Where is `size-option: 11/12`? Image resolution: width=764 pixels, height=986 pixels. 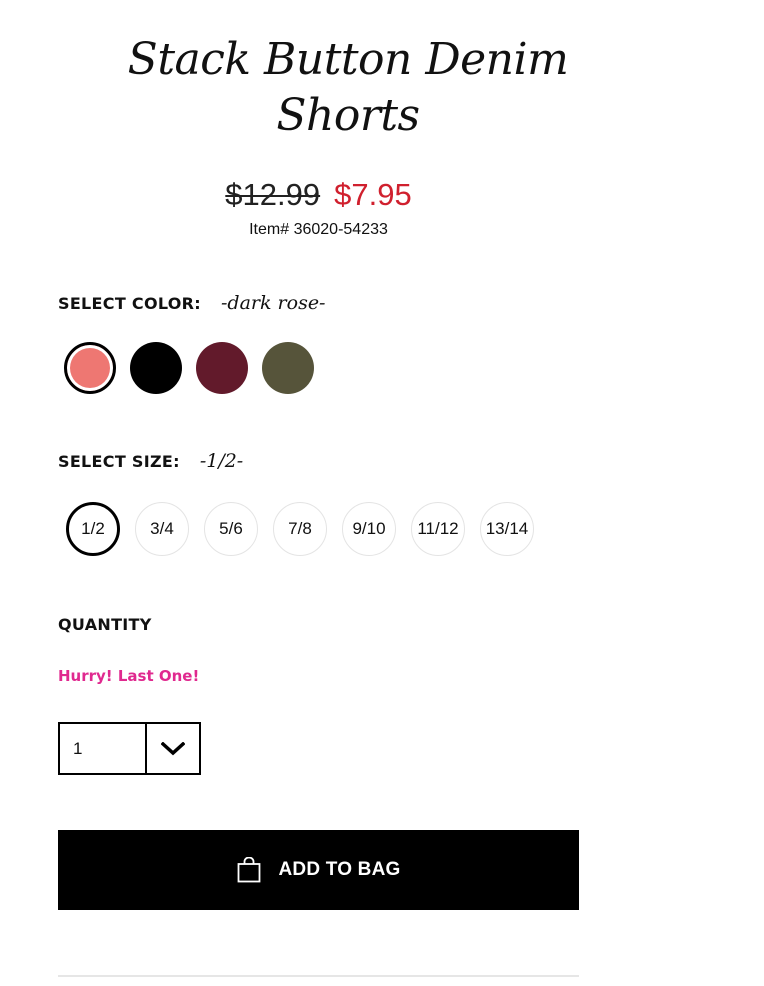 size-option: 11/12 is located at coordinates (438, 529).